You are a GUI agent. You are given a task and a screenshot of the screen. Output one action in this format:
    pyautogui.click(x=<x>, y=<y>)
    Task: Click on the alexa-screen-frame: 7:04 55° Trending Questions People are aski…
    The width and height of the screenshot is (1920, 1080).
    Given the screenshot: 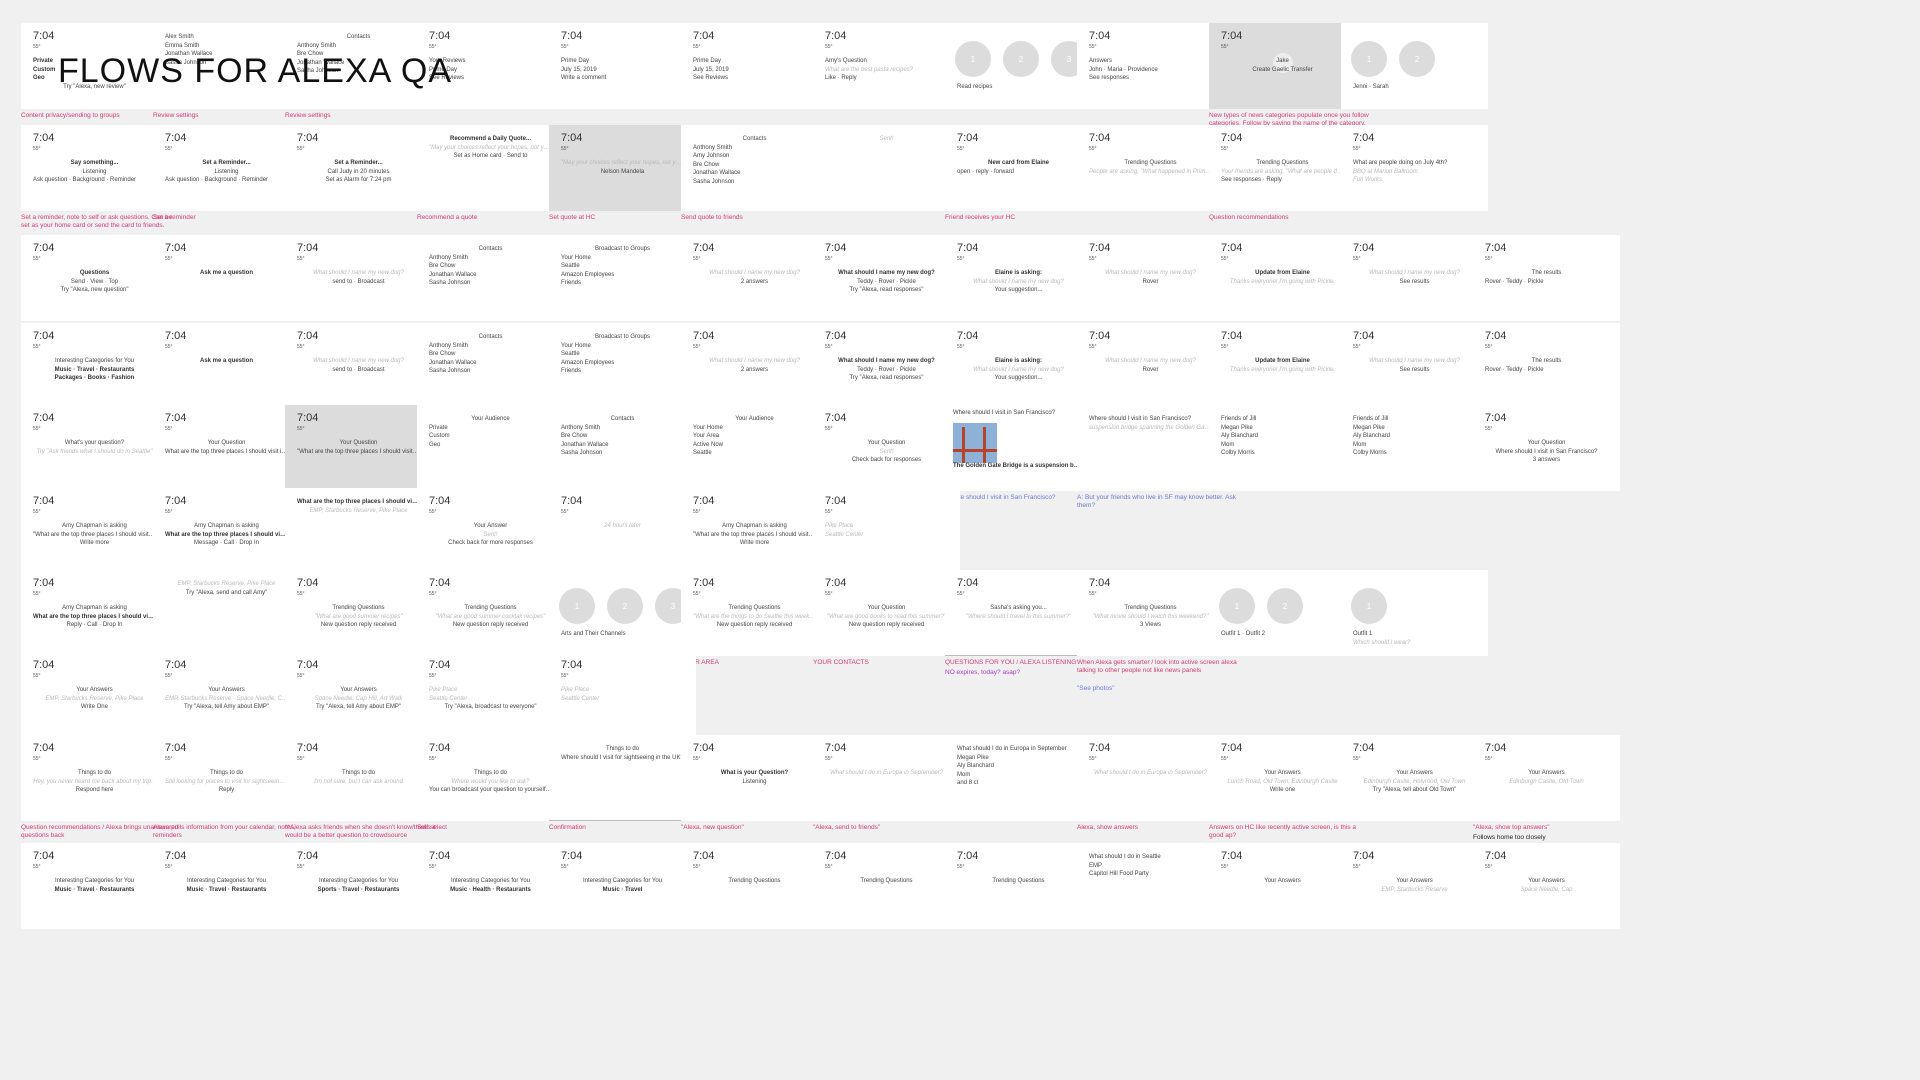 What is the action you would take?
    pyautogui.click(x=1150, y=168)
    